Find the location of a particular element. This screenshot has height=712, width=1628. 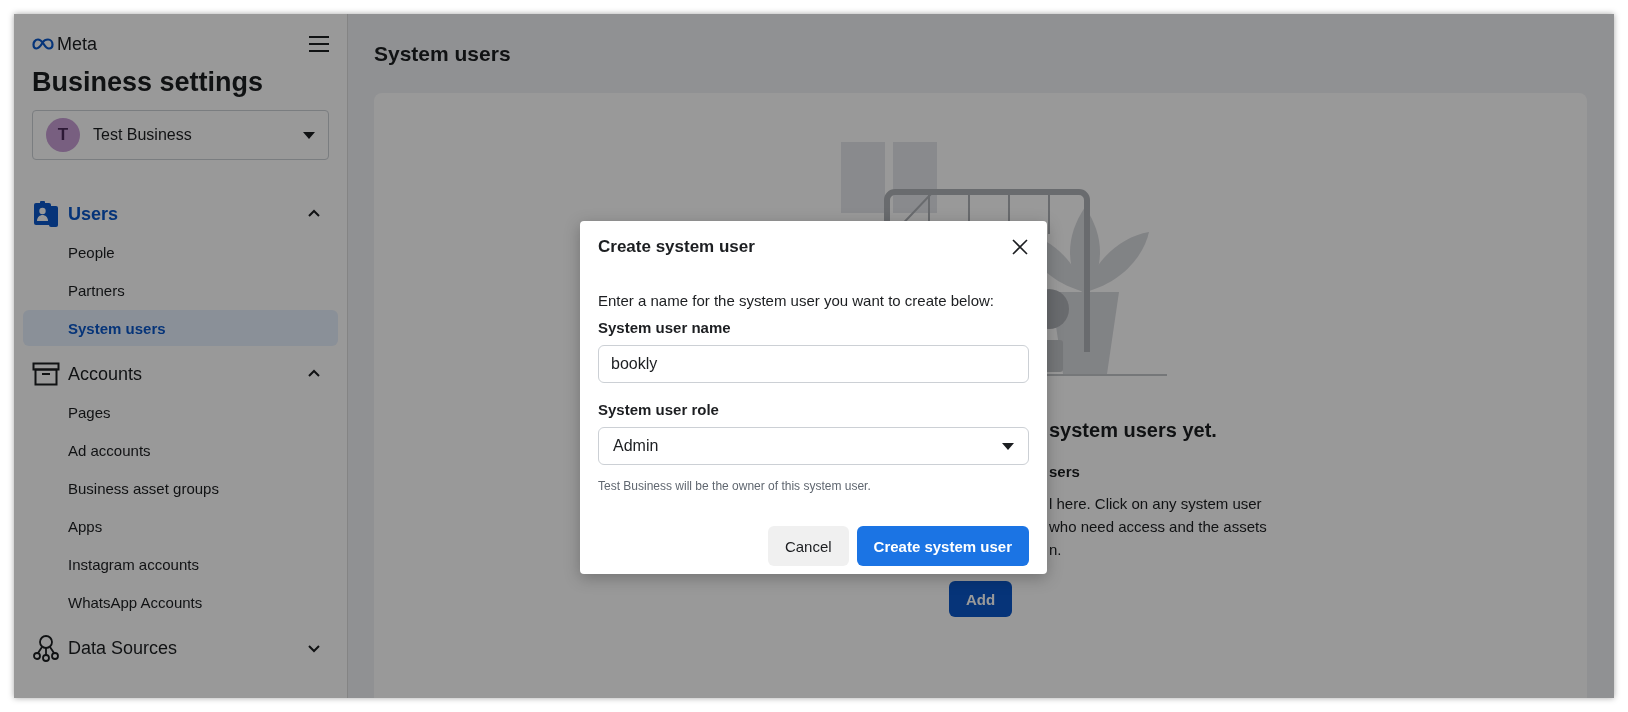

sidebar-item: Partners is located at coordinates (180, 290).